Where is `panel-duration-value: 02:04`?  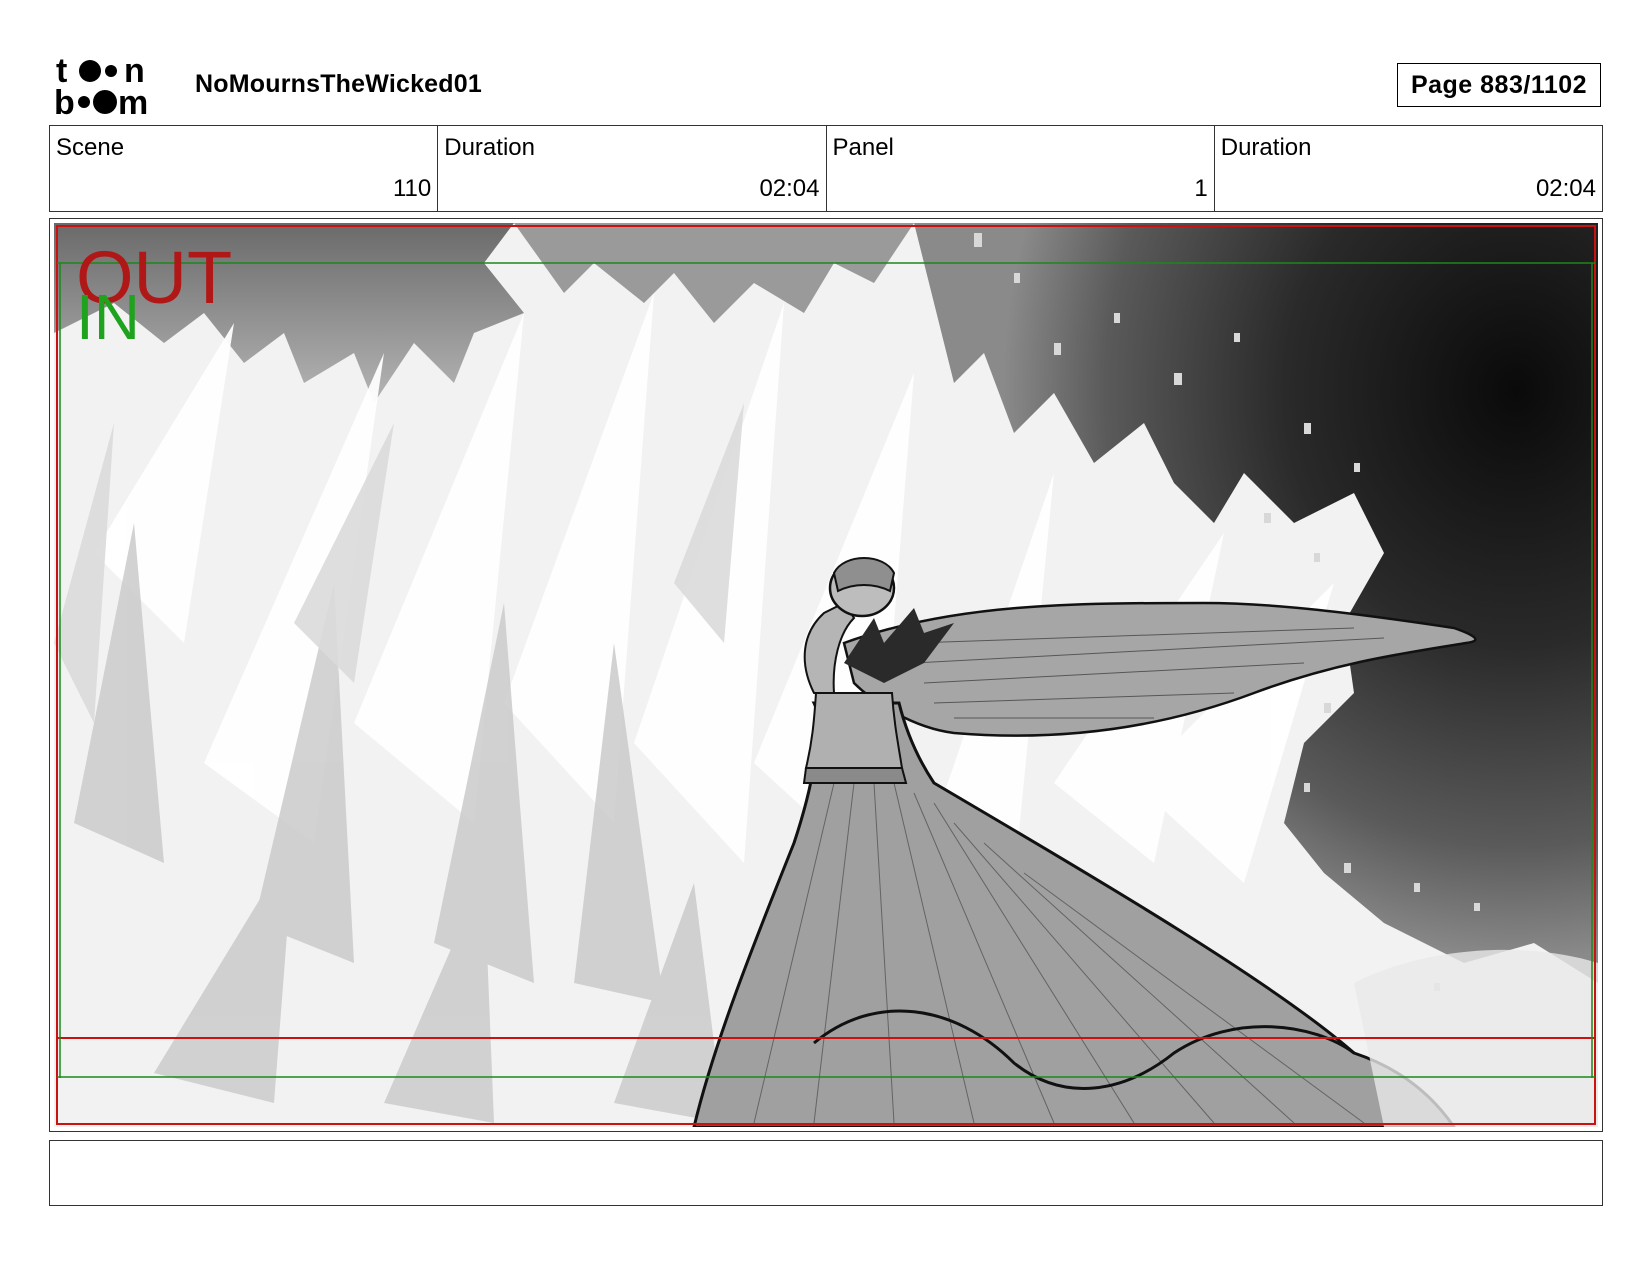
panel-duration-value: 02:04 is located at coordinates (1565, 188).